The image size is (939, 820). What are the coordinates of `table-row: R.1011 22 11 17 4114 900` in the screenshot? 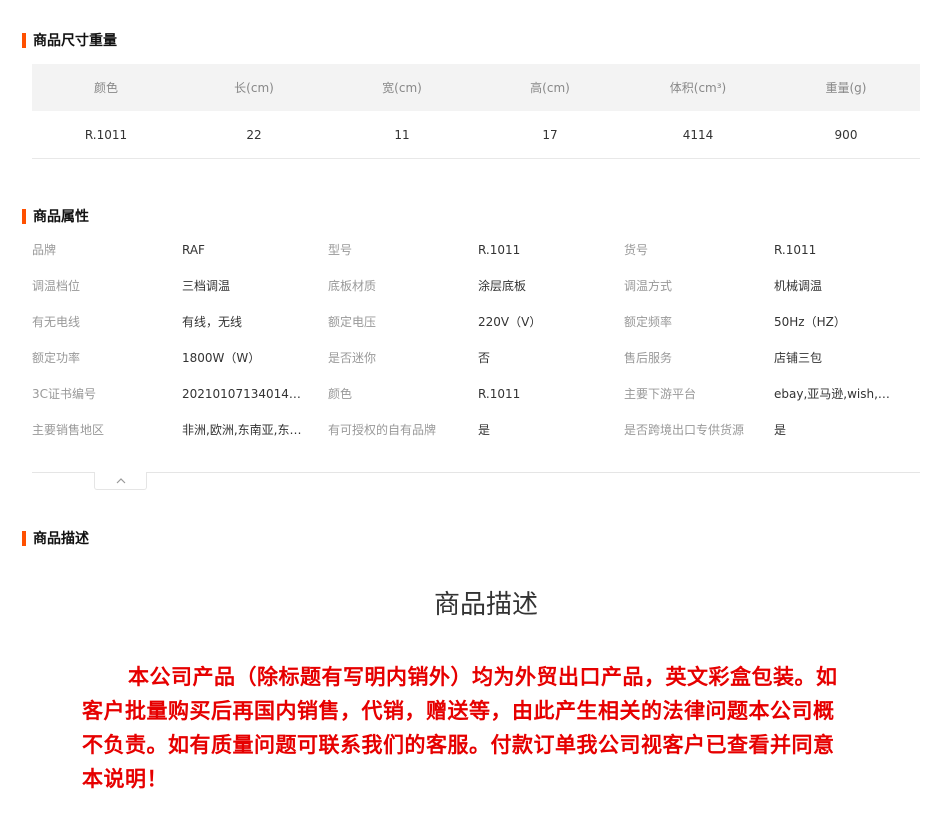 It's located at (476, 135).